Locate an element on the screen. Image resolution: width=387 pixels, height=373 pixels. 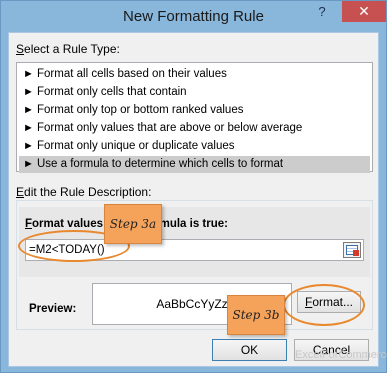
rule-type-item-label: Format only cells that contain is located at coordinates (112, 92).